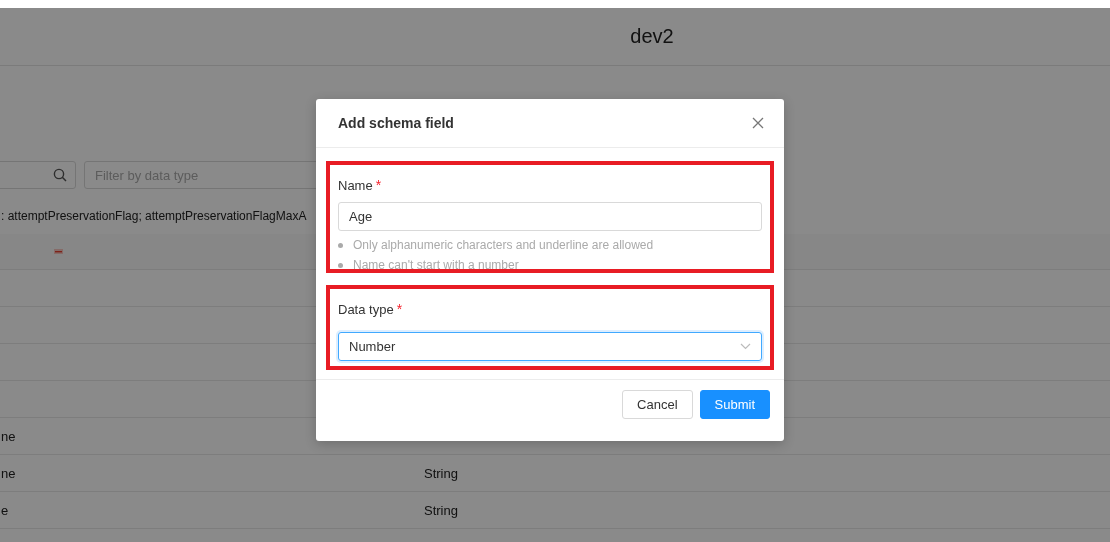  I want to click on cancel-button: Cancel, so click(657, 404).